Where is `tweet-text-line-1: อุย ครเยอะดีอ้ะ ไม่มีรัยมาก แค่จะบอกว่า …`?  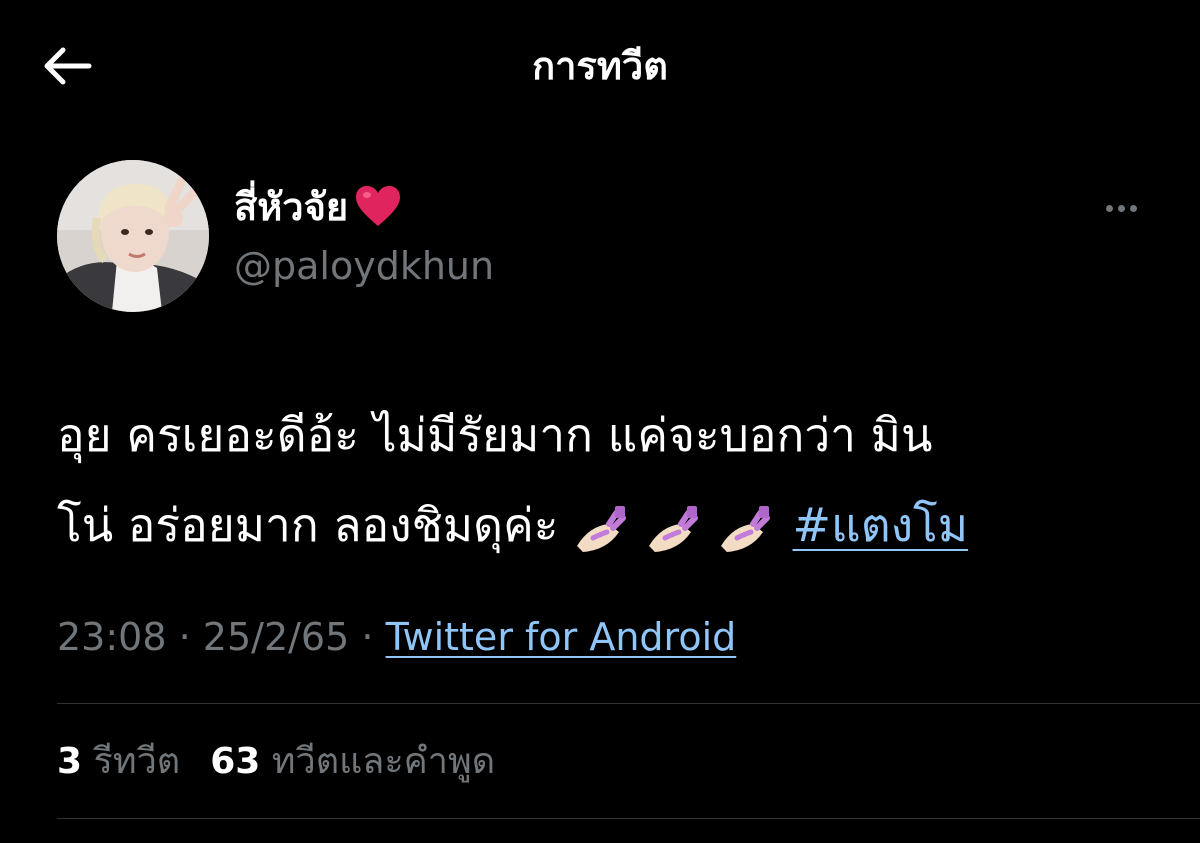
tweet-text-line-1: อุย ครเยอะดีอ้ะ ไม่มีรัยมาก แค่จะบอกว่า … is located at coordinates (495, 435).